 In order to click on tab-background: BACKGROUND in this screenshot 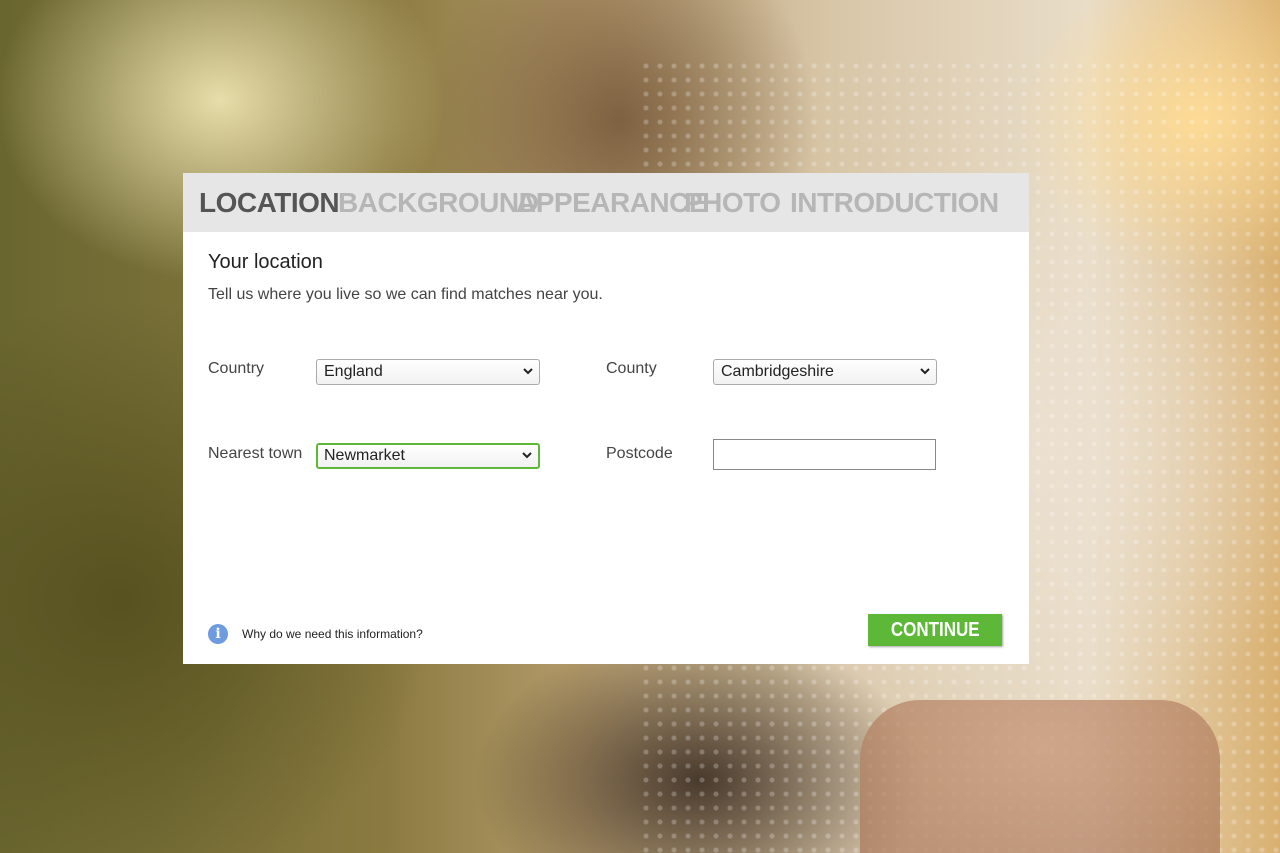, I will do `click(438, 202)`.